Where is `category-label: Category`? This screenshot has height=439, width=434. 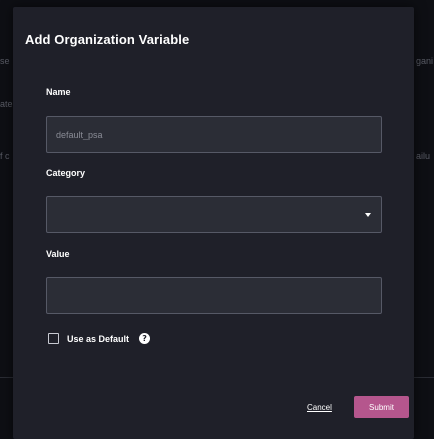 category-label: Category is located at coordinates (66, 173).